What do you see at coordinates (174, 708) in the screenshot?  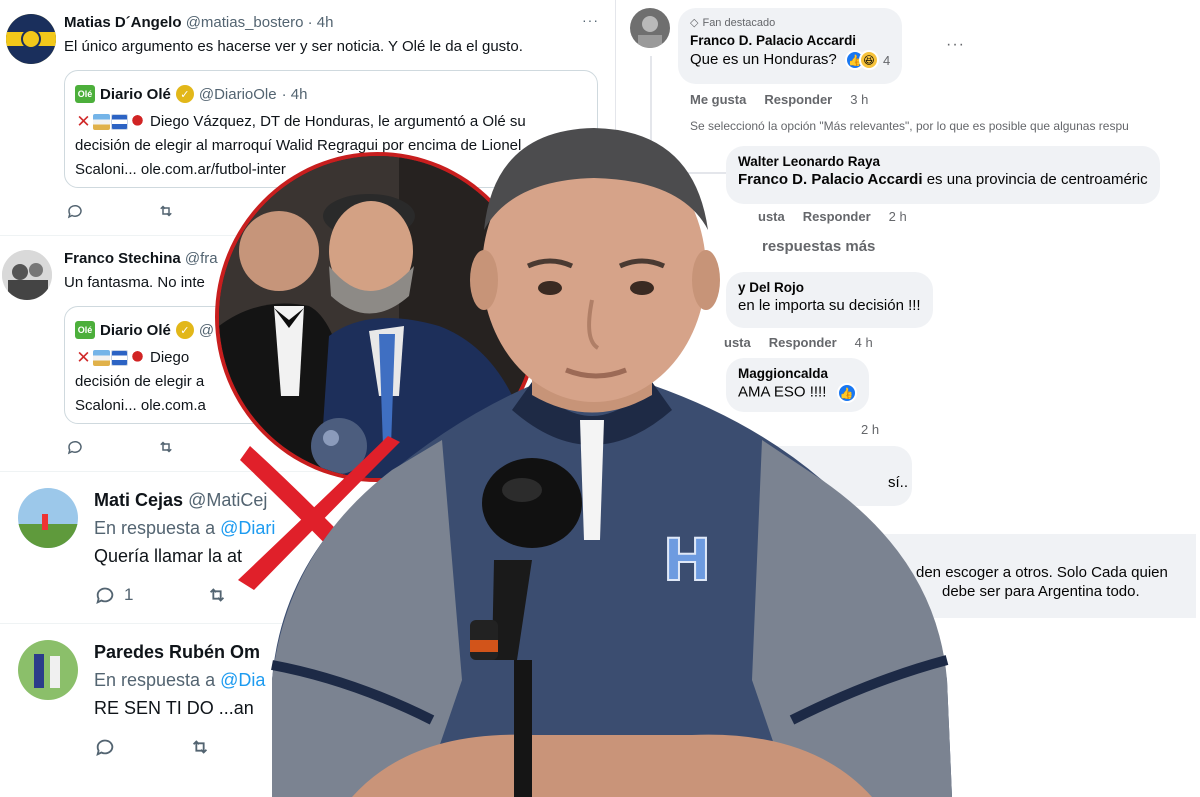 I see `tweet-text: RE SEN TI DO ...an` at bounding box center [174, 708].